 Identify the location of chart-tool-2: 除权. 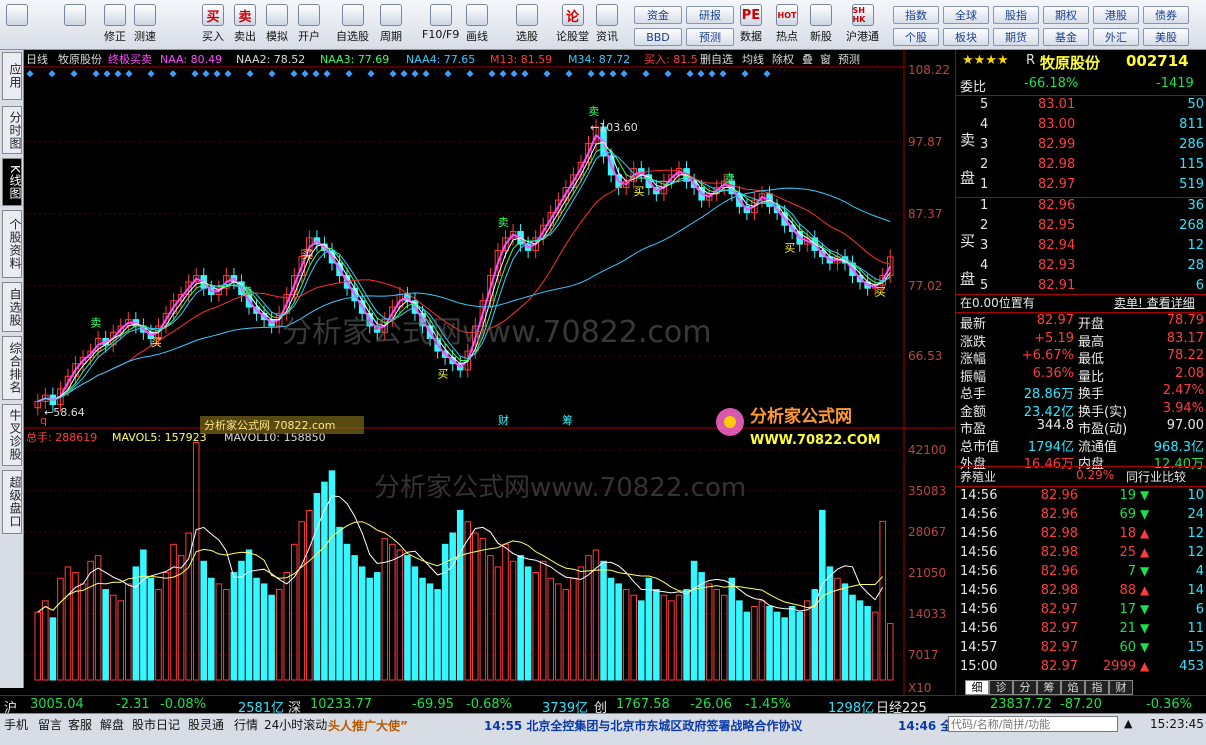
(783, 59).